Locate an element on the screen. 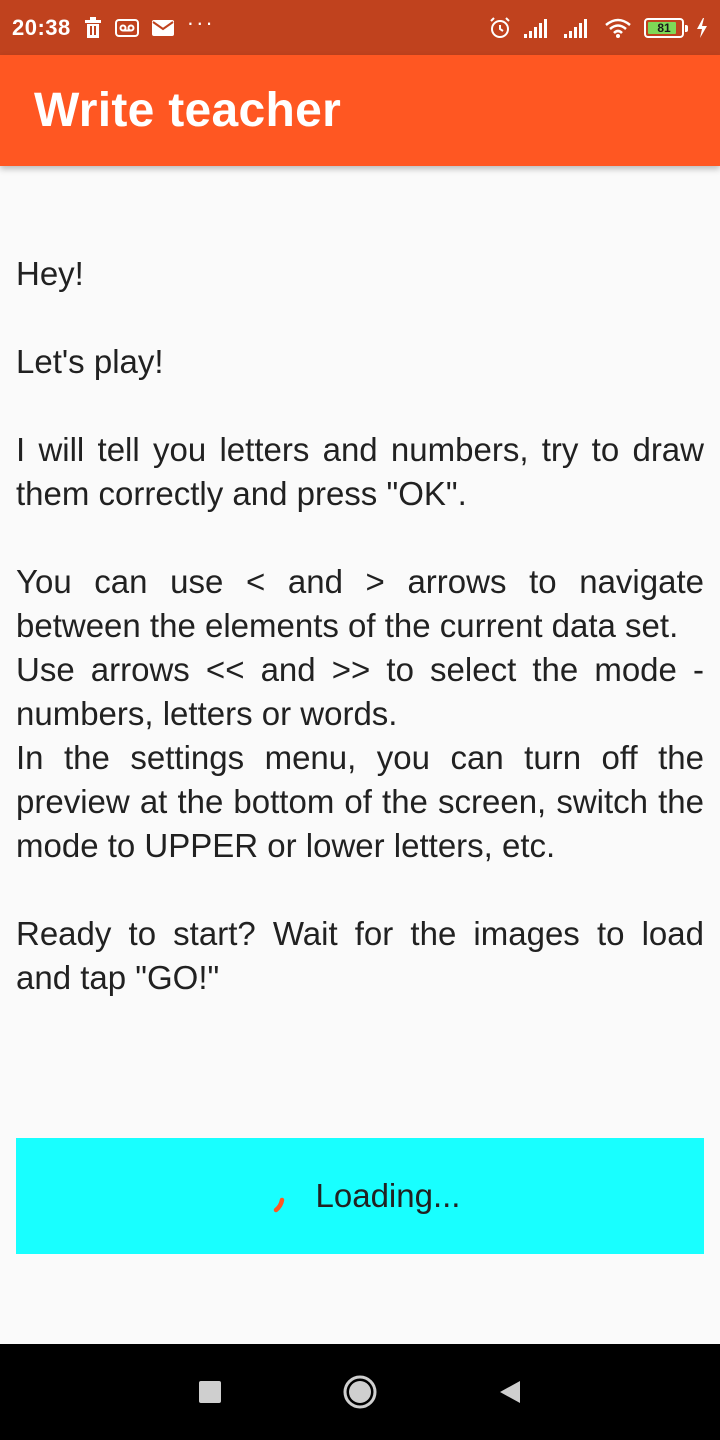 This screenshot has height=1440, width=720. loading-spinner-icon is located at coordinates (278, 1205).